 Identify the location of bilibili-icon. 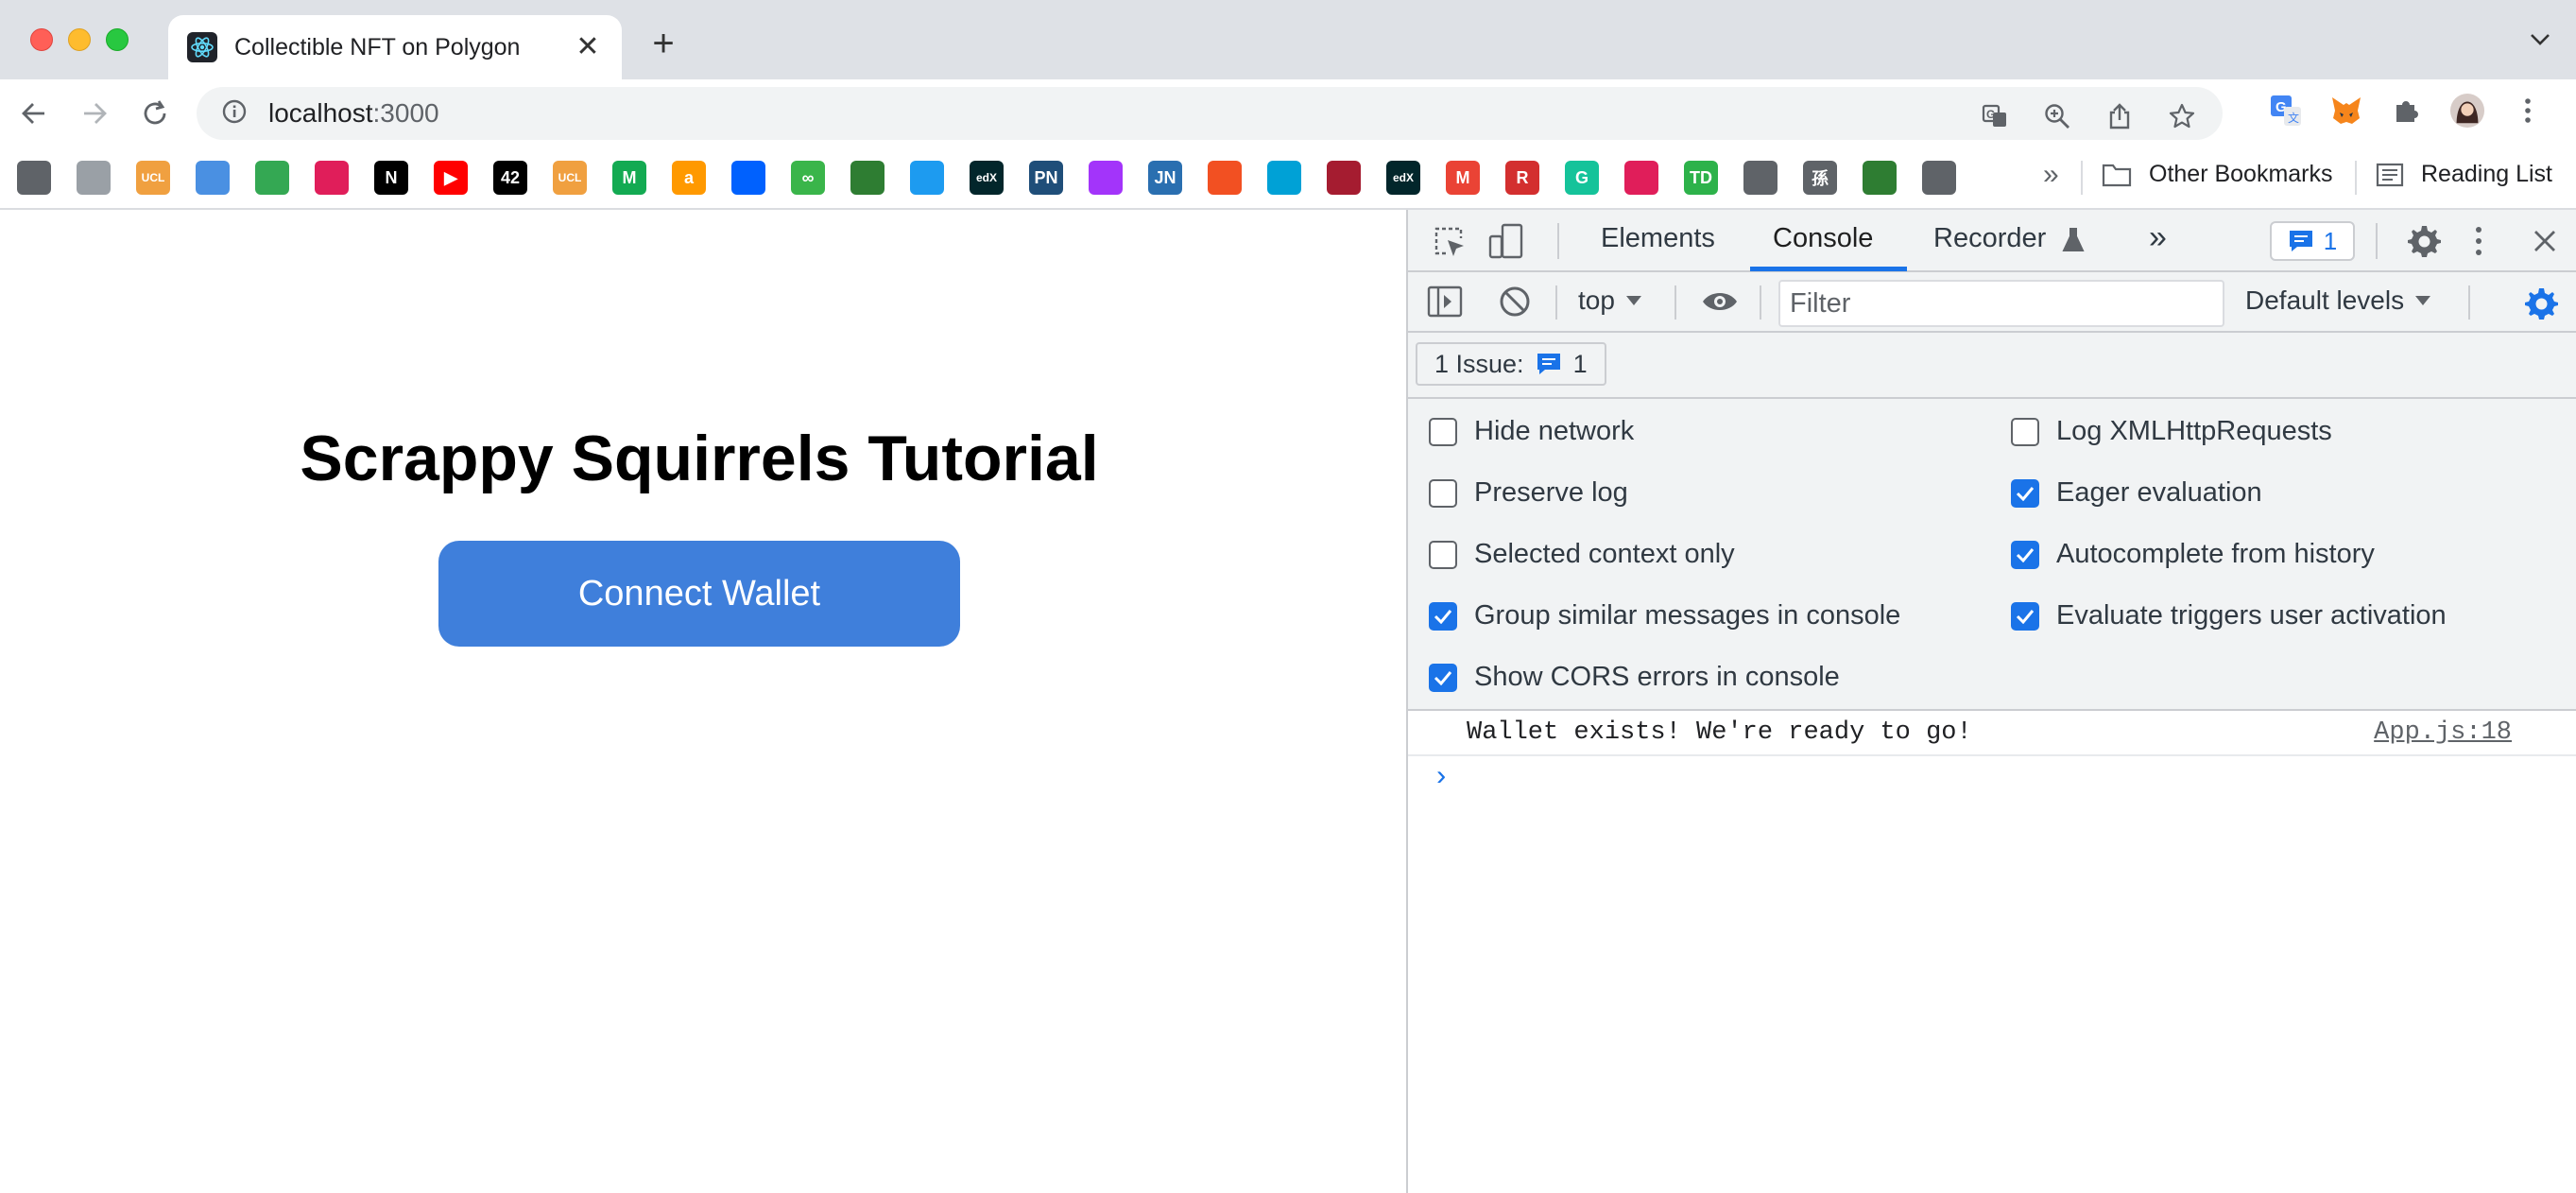
(1284, 178).